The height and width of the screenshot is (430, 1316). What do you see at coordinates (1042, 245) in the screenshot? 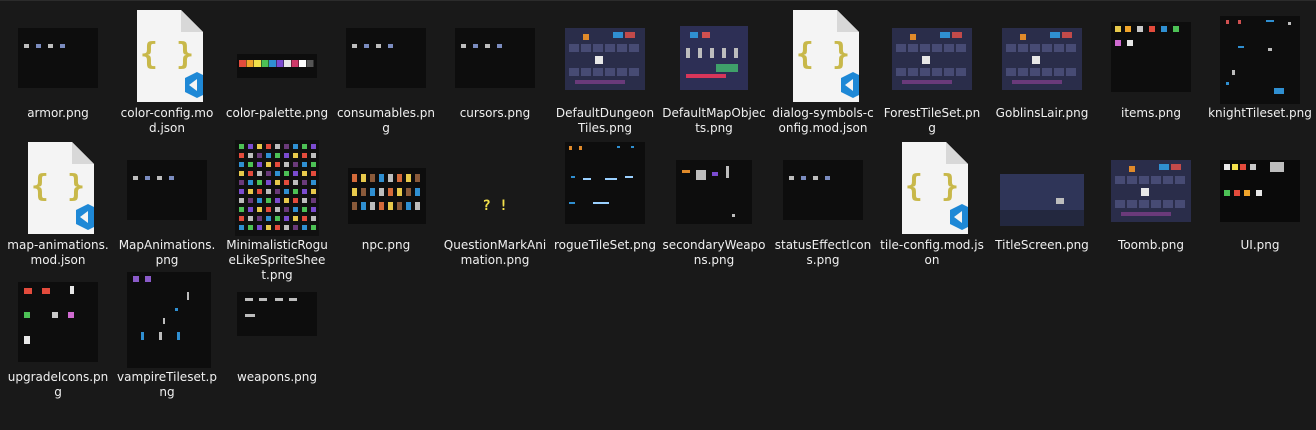
I see `file-name-label: TitleScreen.png` at bounding box center [1042, 245].